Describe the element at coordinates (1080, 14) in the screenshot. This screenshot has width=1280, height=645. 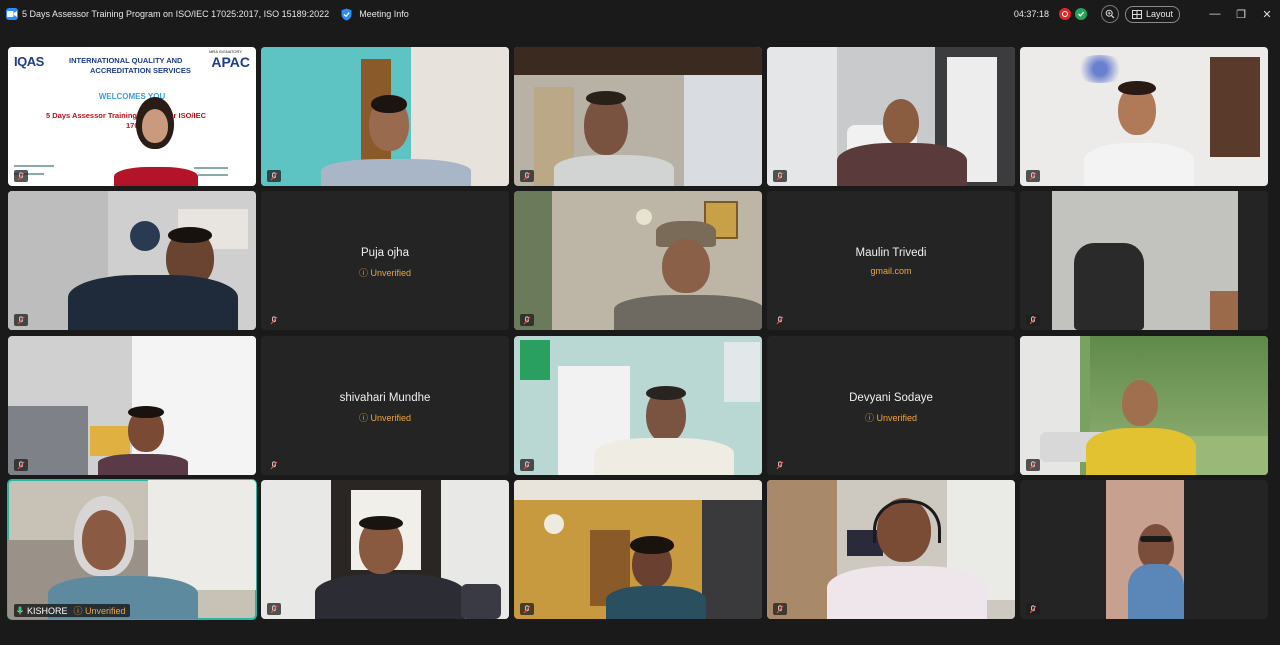
I see `encryption-icon` at that location.